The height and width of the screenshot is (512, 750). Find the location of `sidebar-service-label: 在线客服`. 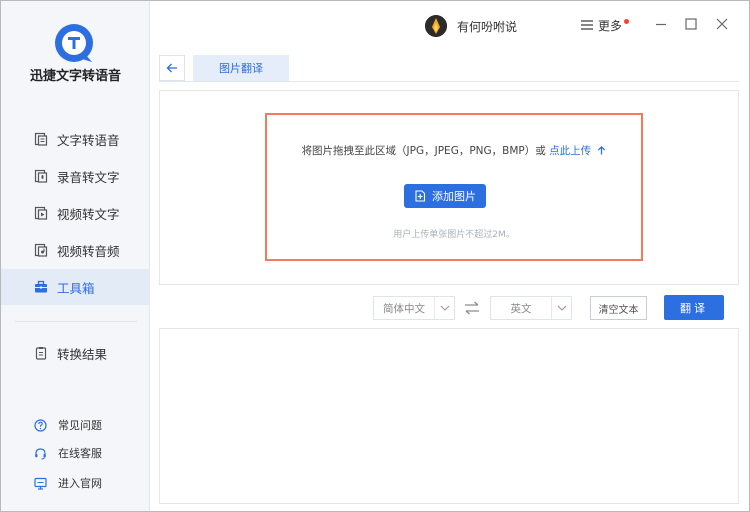

sidebar-service-label: 在线客服 is located at coordinates (80, 453).